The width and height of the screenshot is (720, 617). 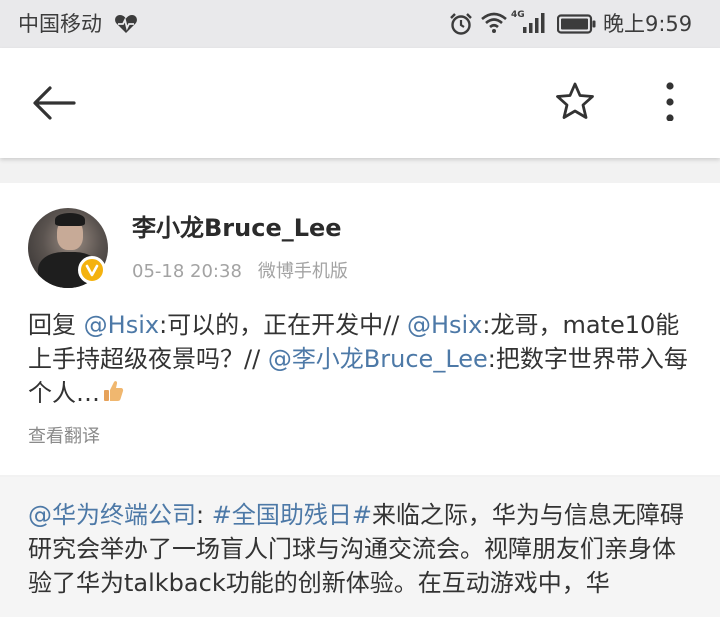 What do you see at coordinates (648, 24) in the screenshot?
I see `status-time: 晚上9:59` at bounding box center [648, 24].